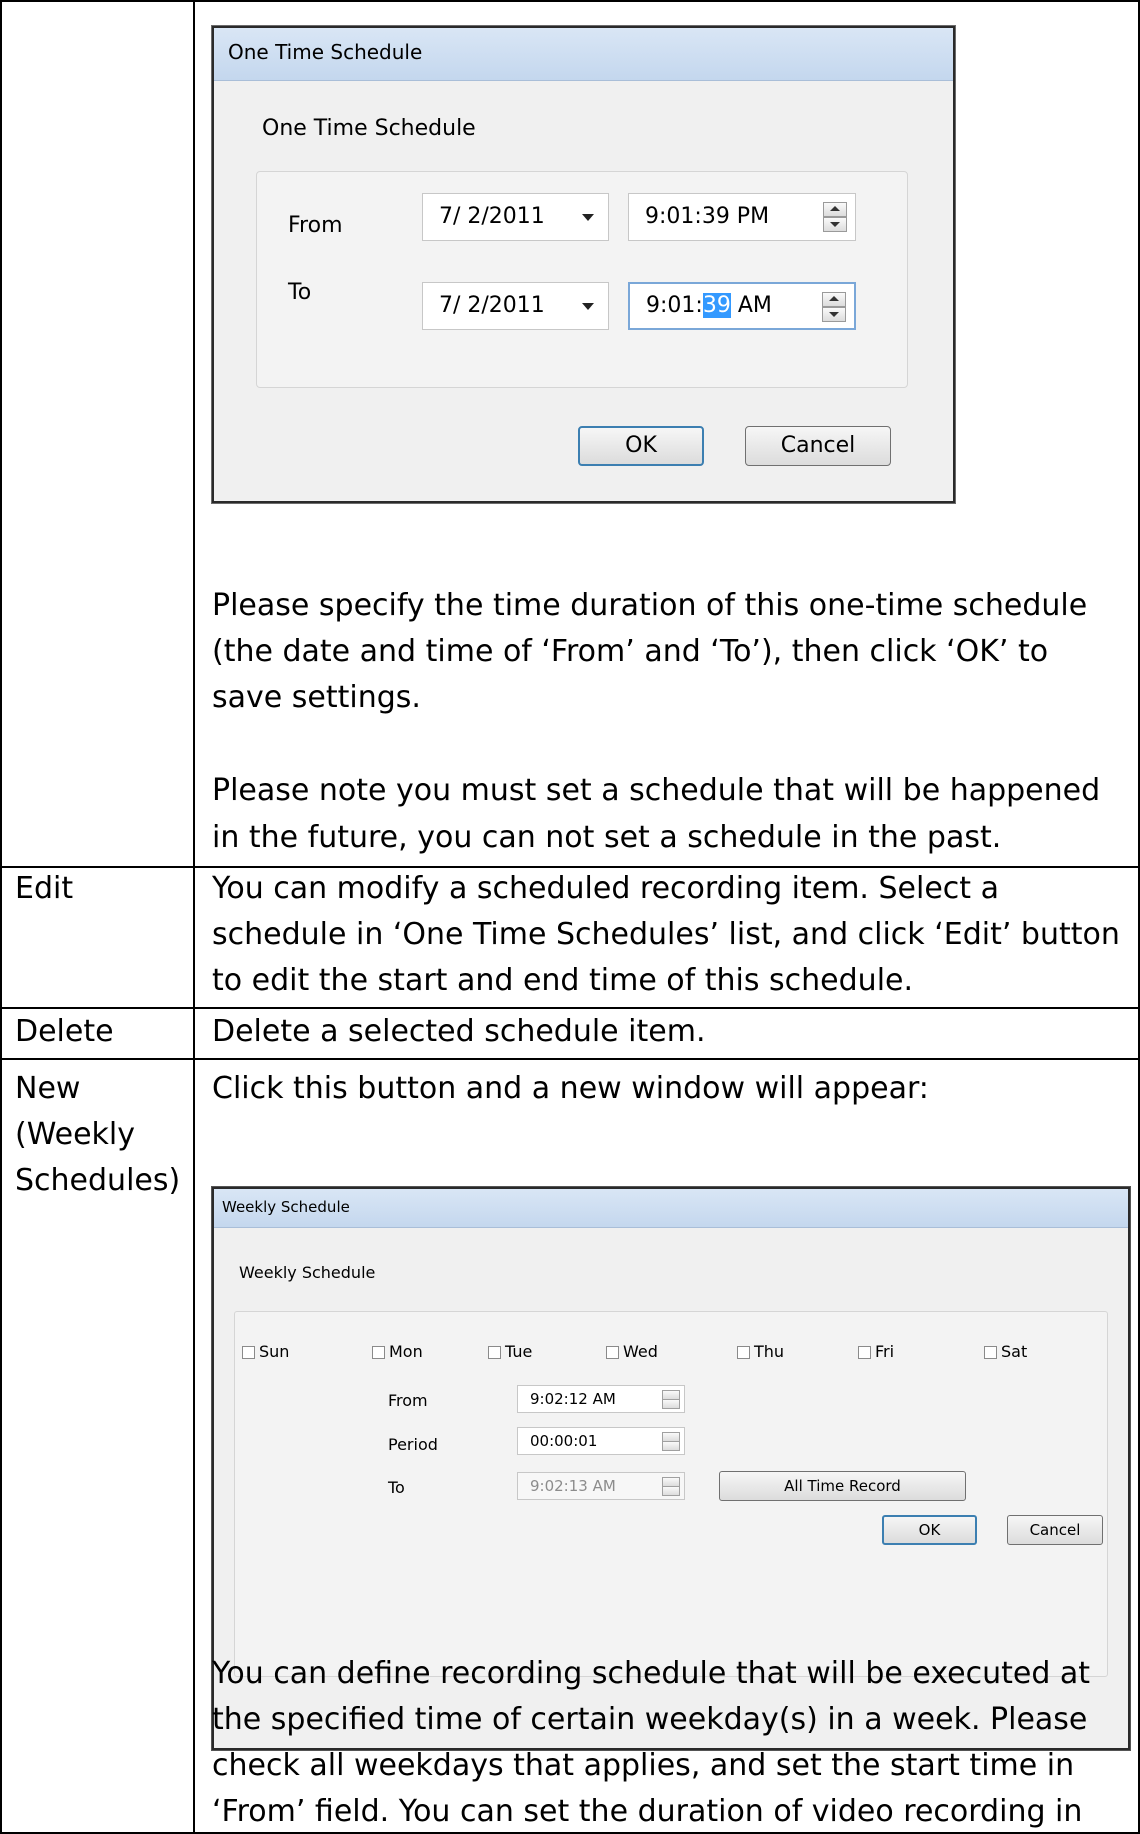  What do you see at coordinates (316, 697) in the screenshot?
I see `instruction-line: save settings.` at bounding box center [316, 697].